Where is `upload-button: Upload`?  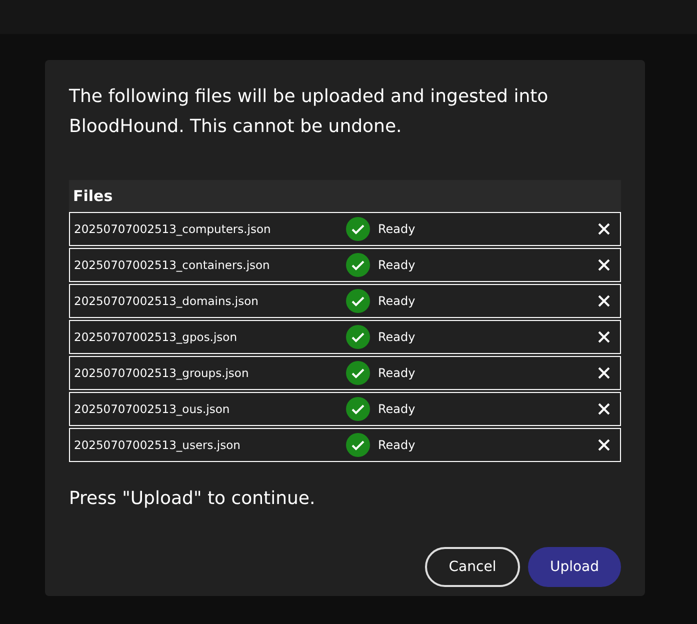 upload-button: Upload is located at coordinates (574, 567).